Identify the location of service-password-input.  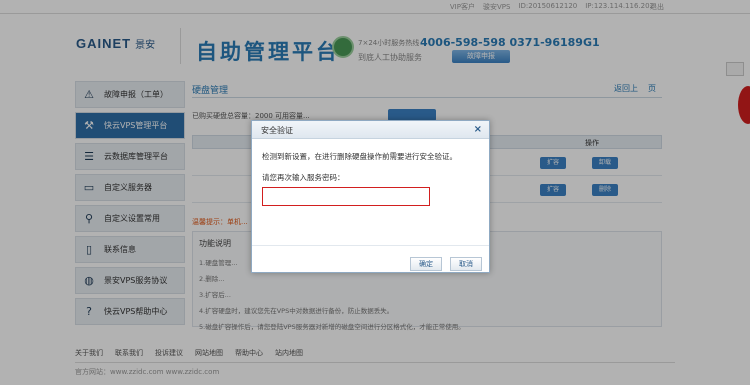
(346, 196).